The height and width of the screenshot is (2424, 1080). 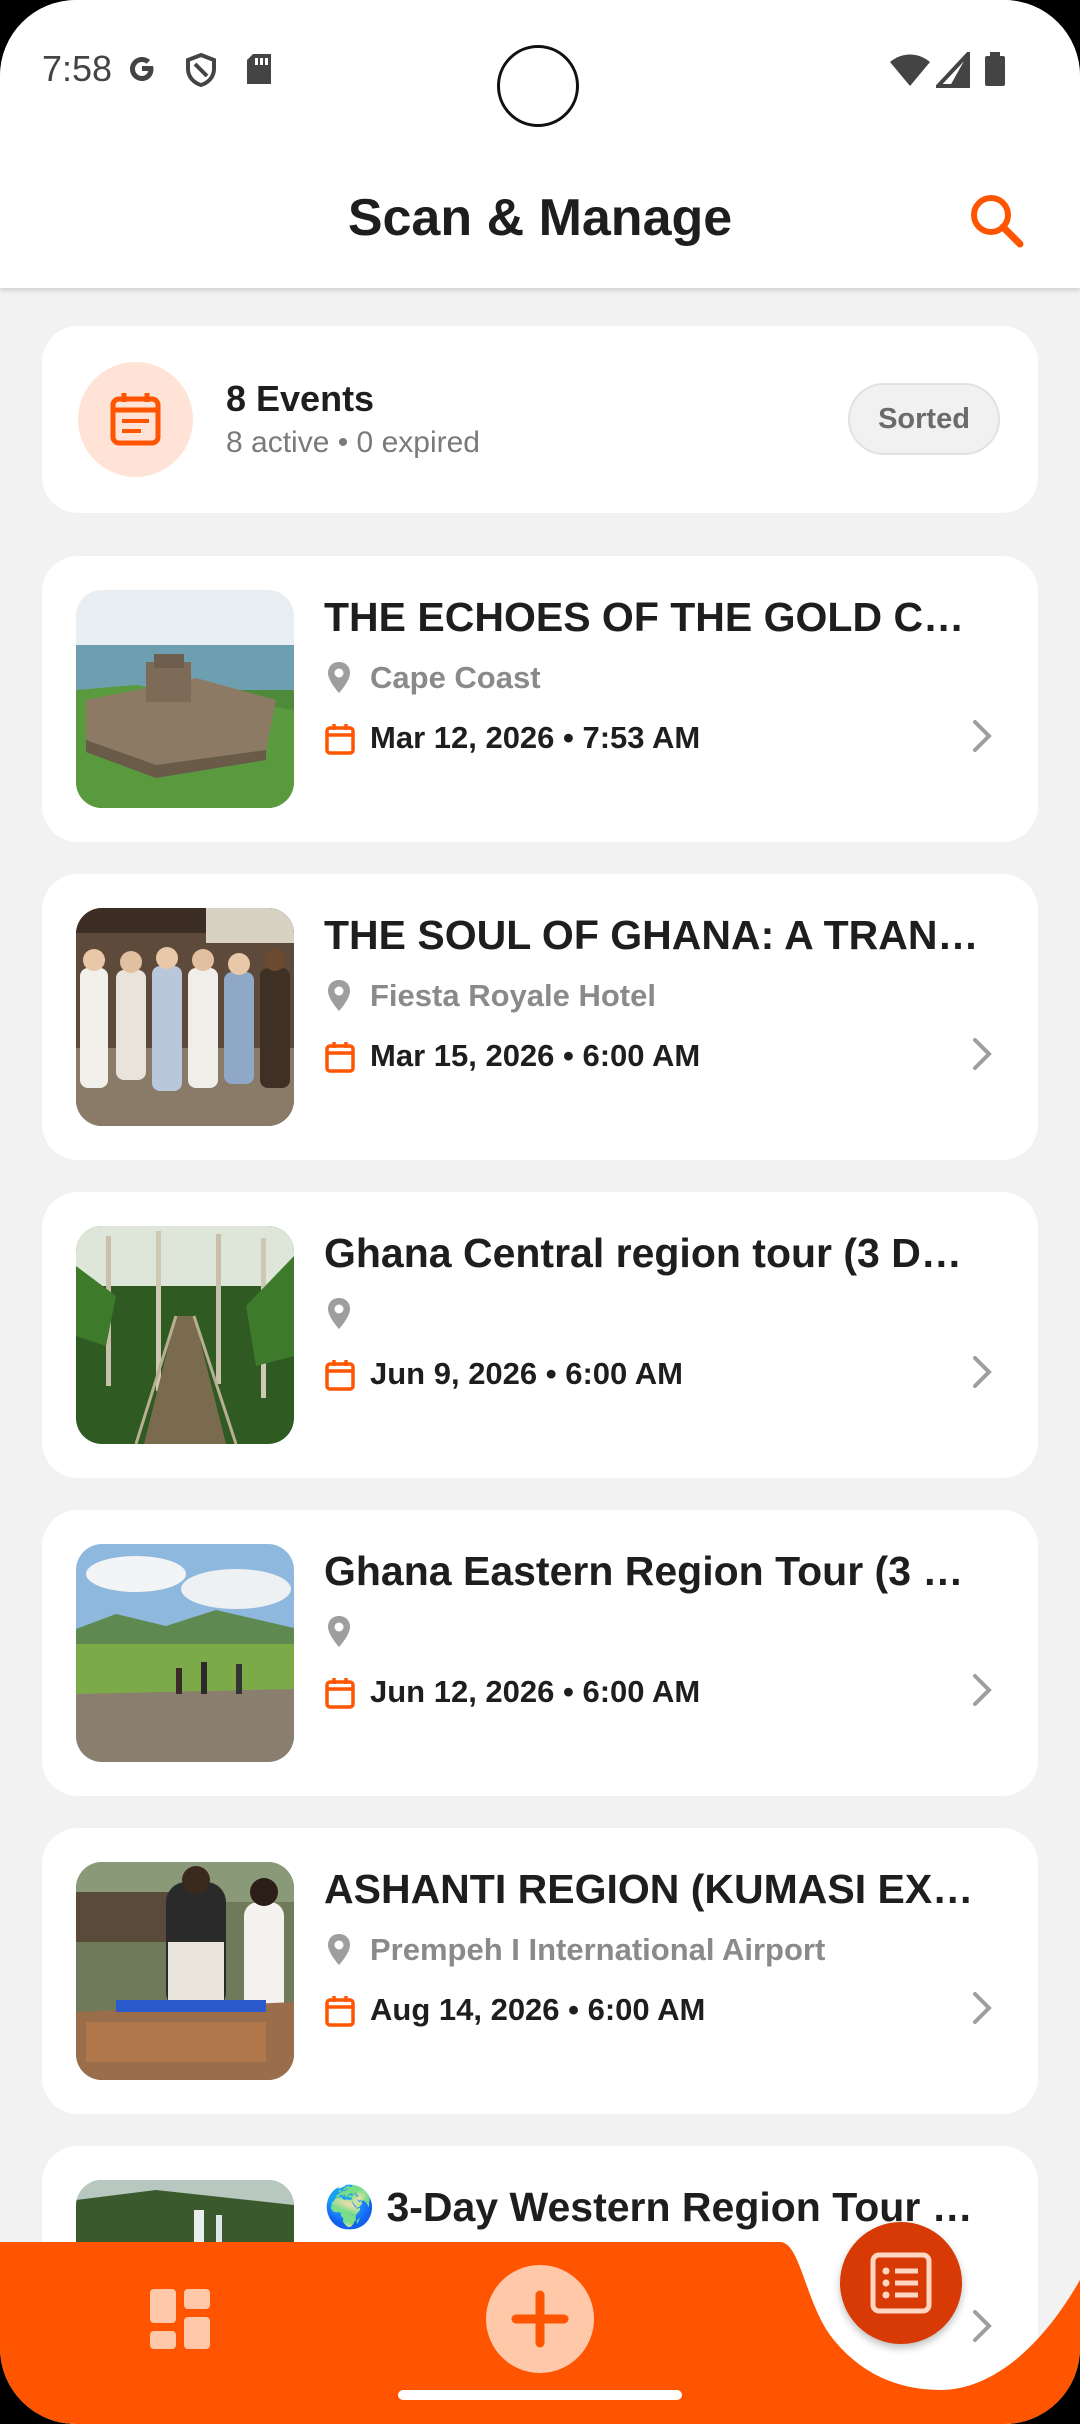 I want to click on events-status-summary: 8 active • 0 expired, so click(x=353, y=442).